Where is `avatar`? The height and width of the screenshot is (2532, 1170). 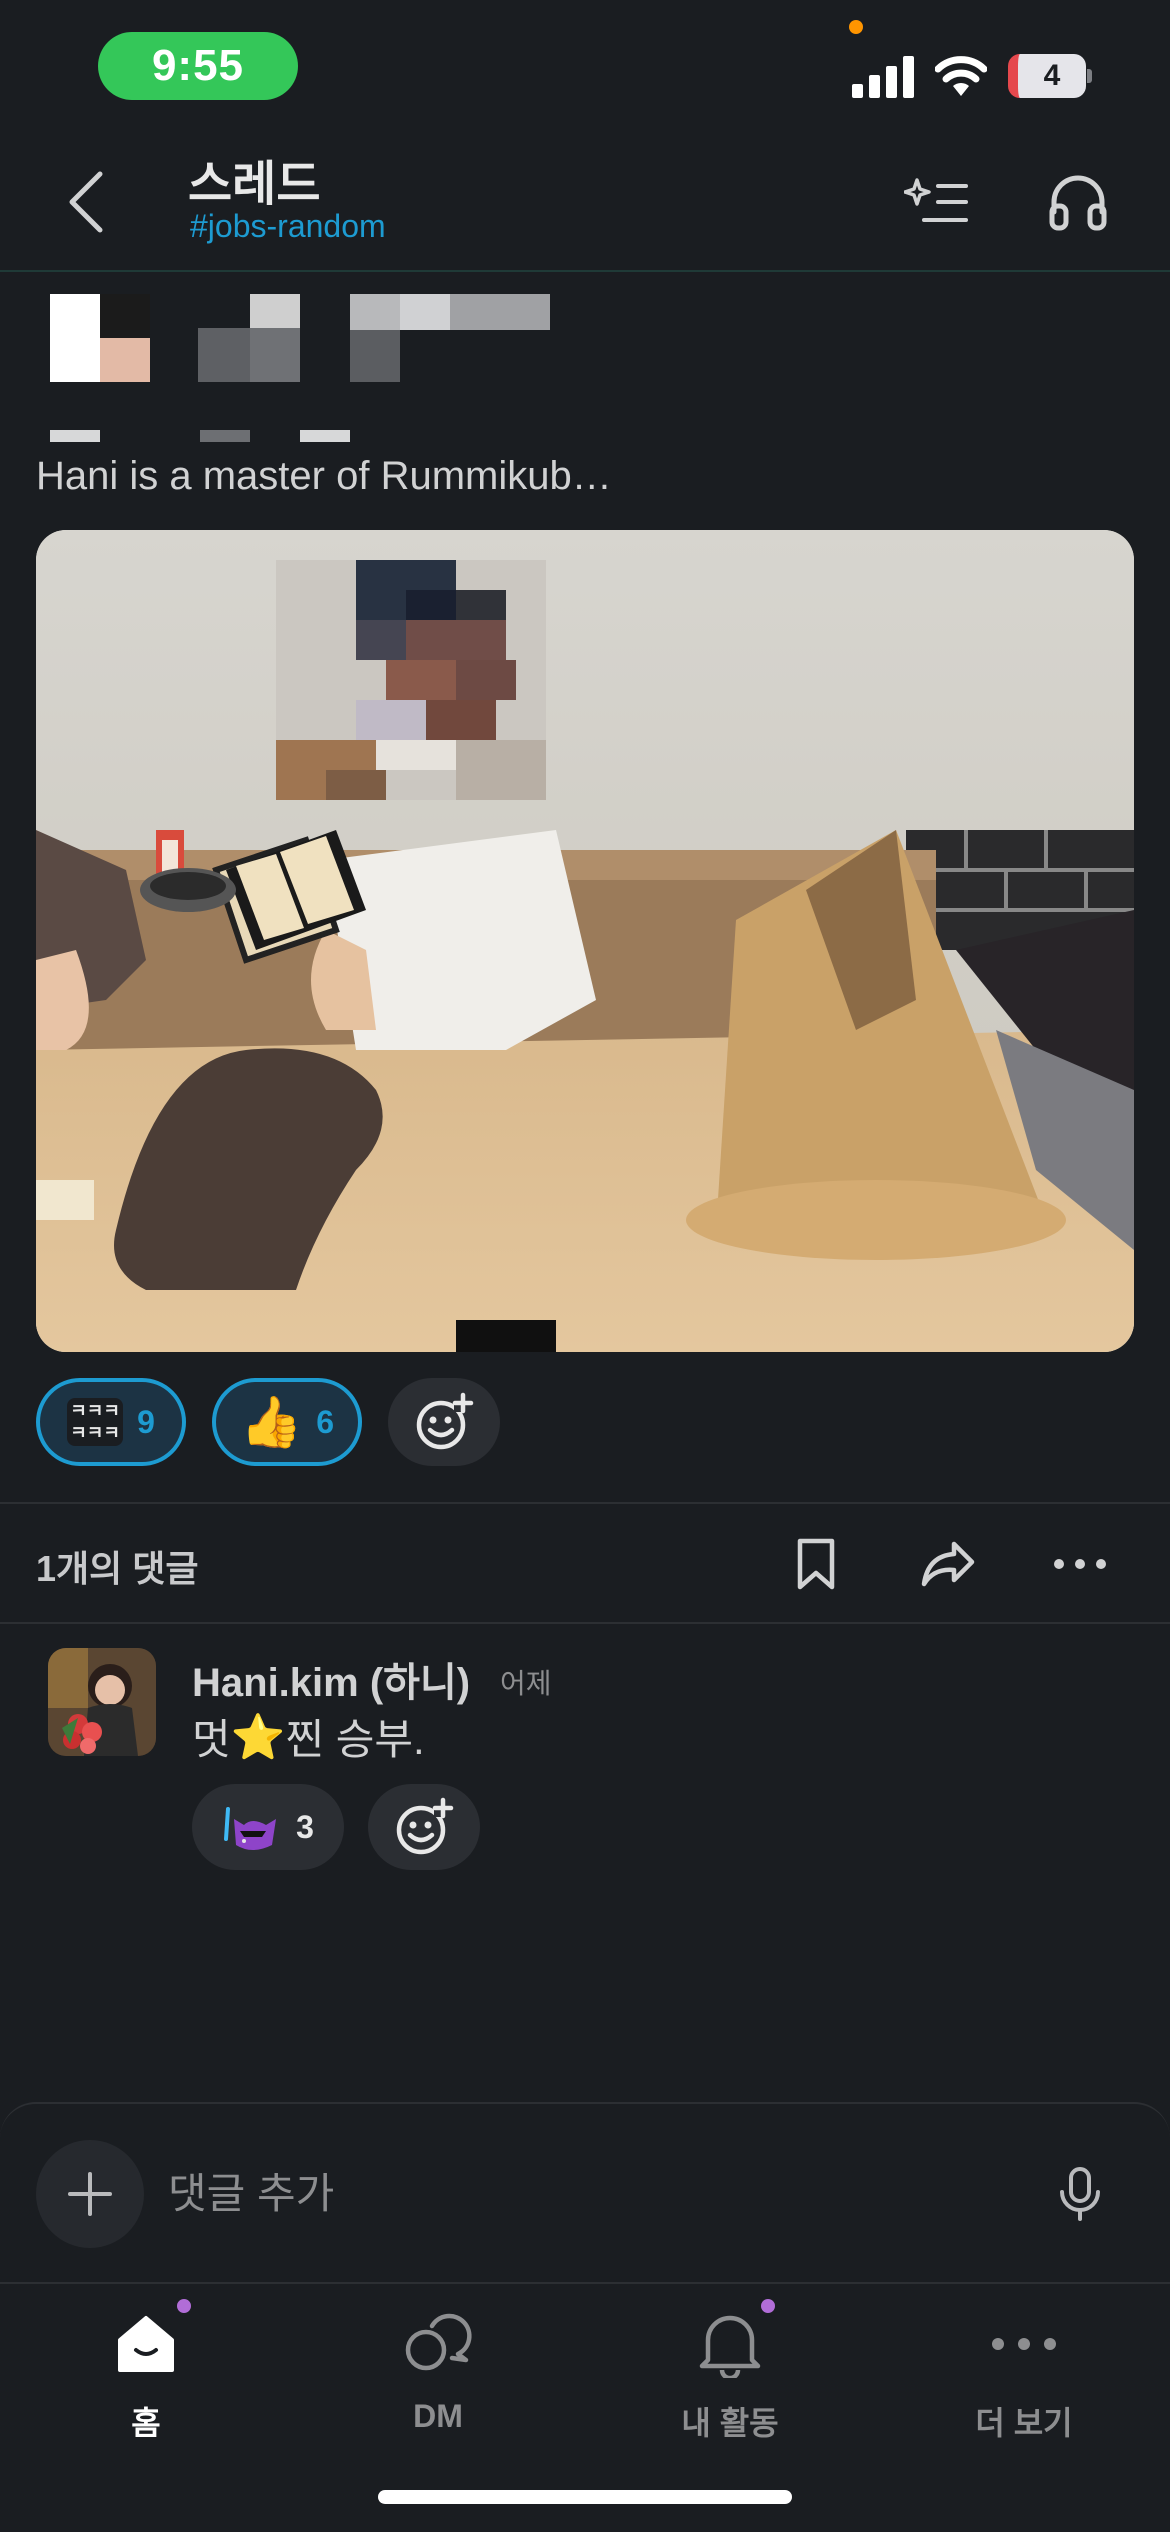
avatar is located at coordinates (102, 1702).